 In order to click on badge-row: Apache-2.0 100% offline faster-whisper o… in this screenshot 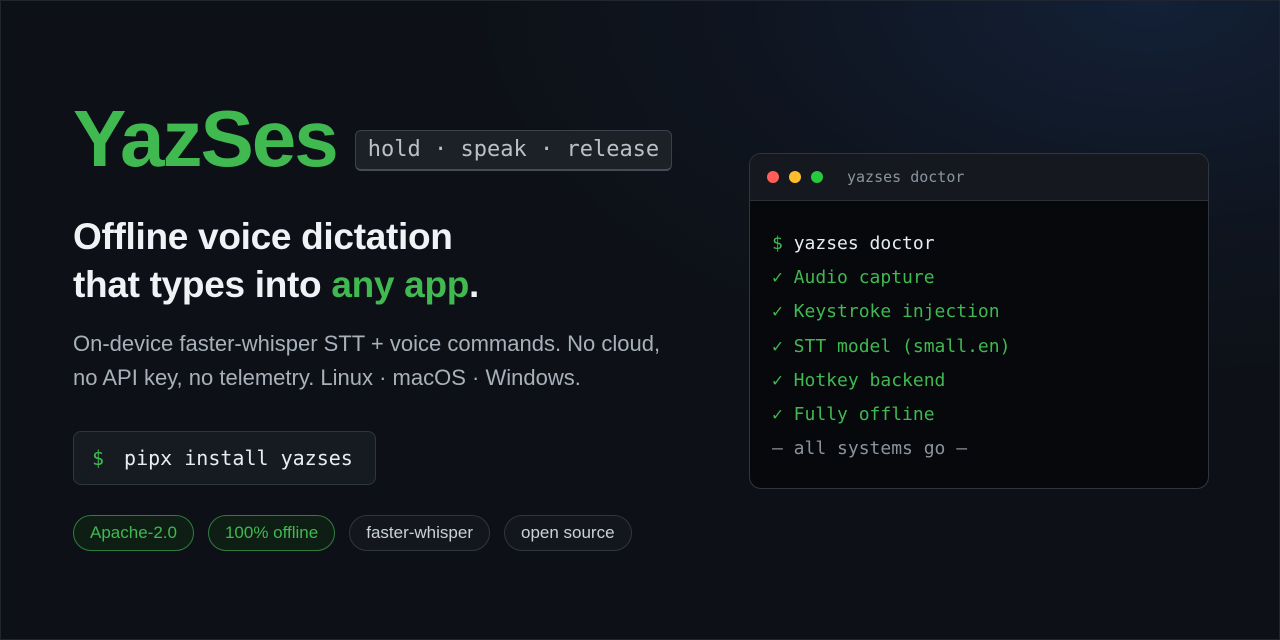, I will do `click(359, 533)`.